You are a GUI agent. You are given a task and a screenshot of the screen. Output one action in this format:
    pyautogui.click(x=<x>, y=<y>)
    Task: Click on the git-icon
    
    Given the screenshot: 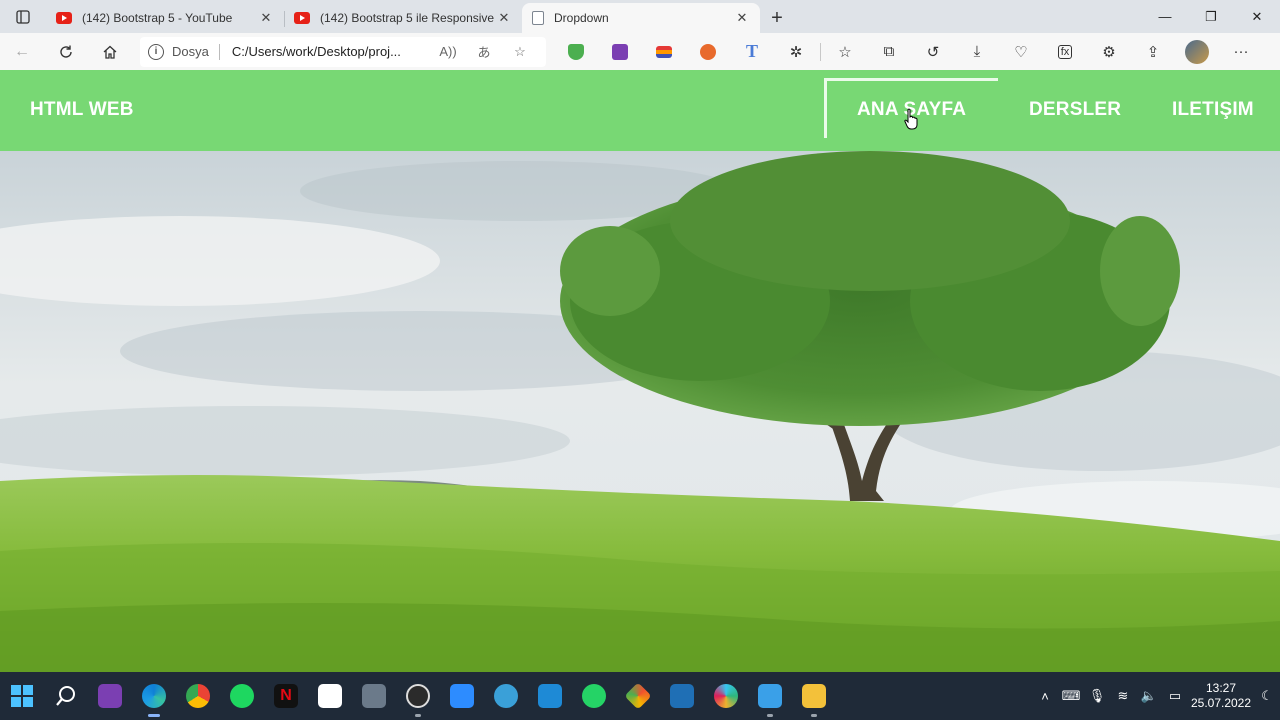 What is the action you would take?
    pyautogui.click(x=638, y=696)
    